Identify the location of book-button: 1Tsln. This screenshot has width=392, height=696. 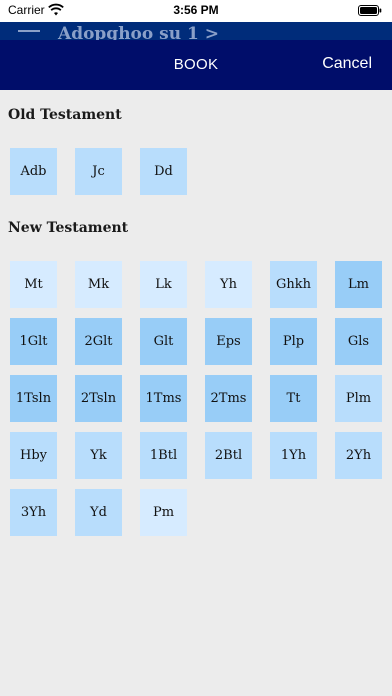
(33, 398).